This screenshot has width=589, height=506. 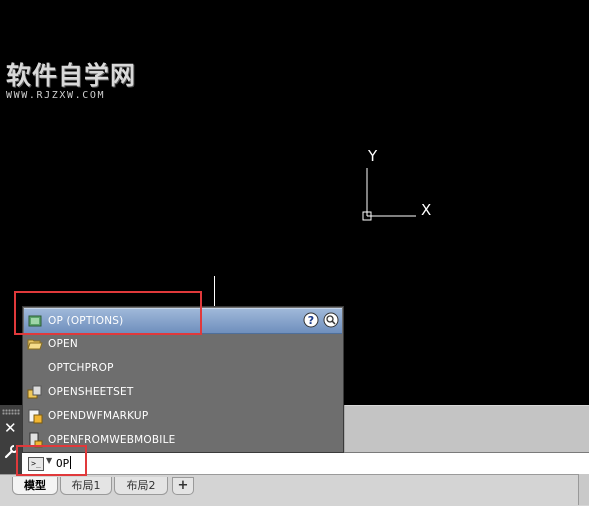 I want to click on highlight-box-options, so click(x=108, y=313).